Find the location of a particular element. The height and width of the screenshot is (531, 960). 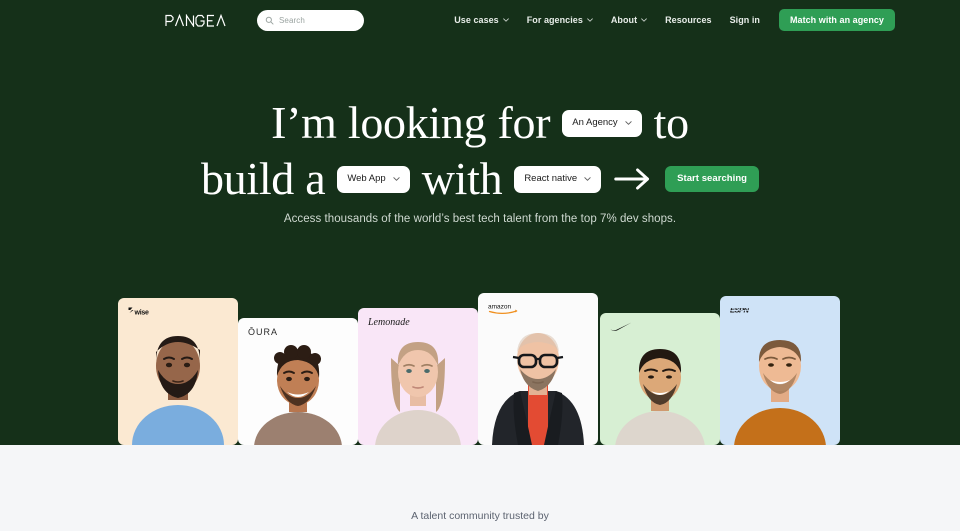

amazon-logo-icon: amazon is located at coordinates (503, 309).